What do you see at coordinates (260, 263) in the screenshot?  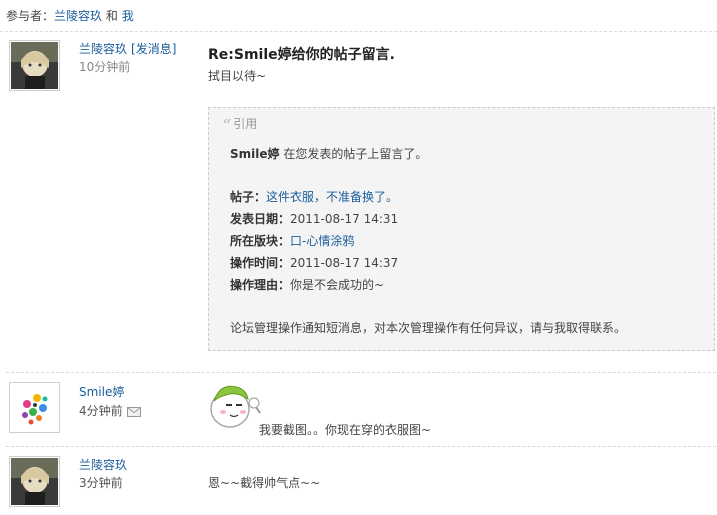 I see `quote-optime-label: 操作时间：` at bounding box center [260, 263].